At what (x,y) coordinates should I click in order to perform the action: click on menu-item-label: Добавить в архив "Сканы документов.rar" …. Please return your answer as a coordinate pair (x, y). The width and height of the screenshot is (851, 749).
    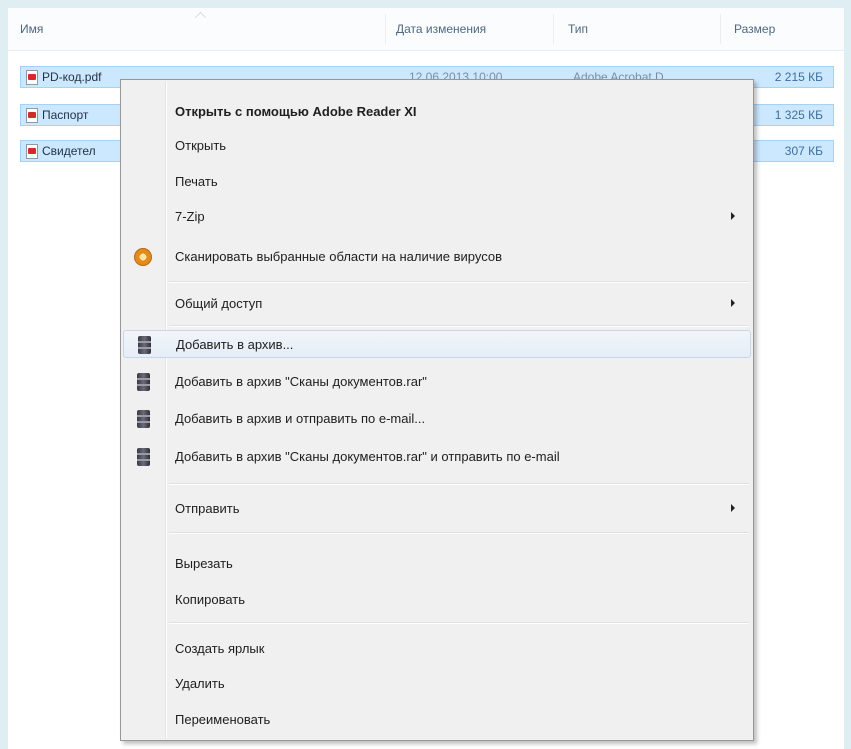
    Looking at the image, I should click on (367, 456).